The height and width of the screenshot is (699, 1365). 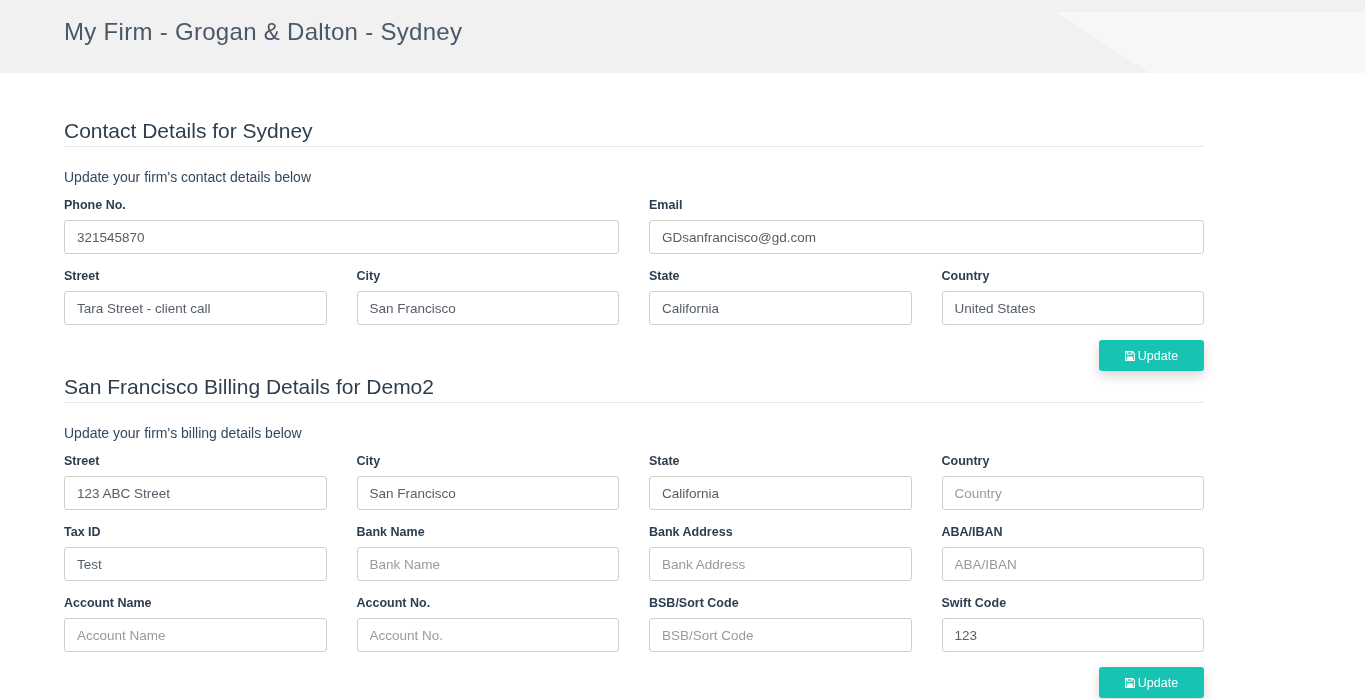 What do you see at coordinates (195, 564) in the screenshot?
I see `text-field: Test` at bounding box center [195, 564].